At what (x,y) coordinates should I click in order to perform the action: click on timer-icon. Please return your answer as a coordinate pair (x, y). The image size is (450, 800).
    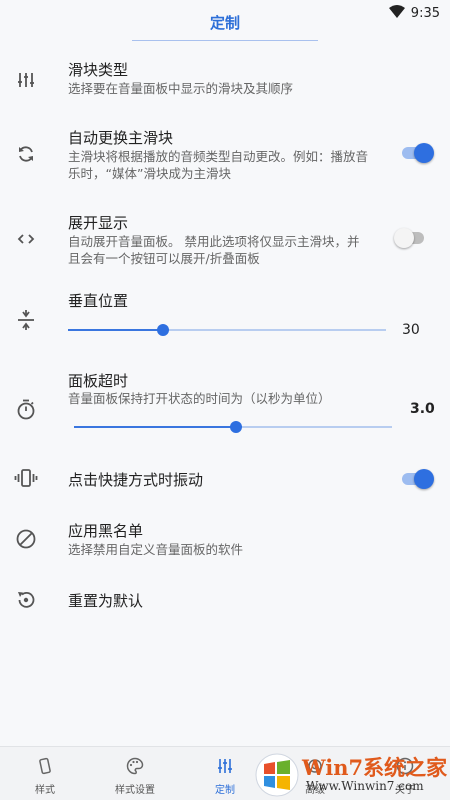
    Looking at the image, I should click on (26, 410).